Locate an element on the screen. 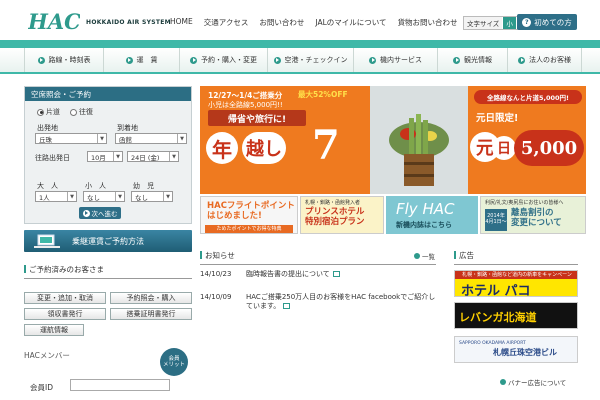 The image size is (600, 400). infant-label: 幼 児 is located at coordinates (143, 186).